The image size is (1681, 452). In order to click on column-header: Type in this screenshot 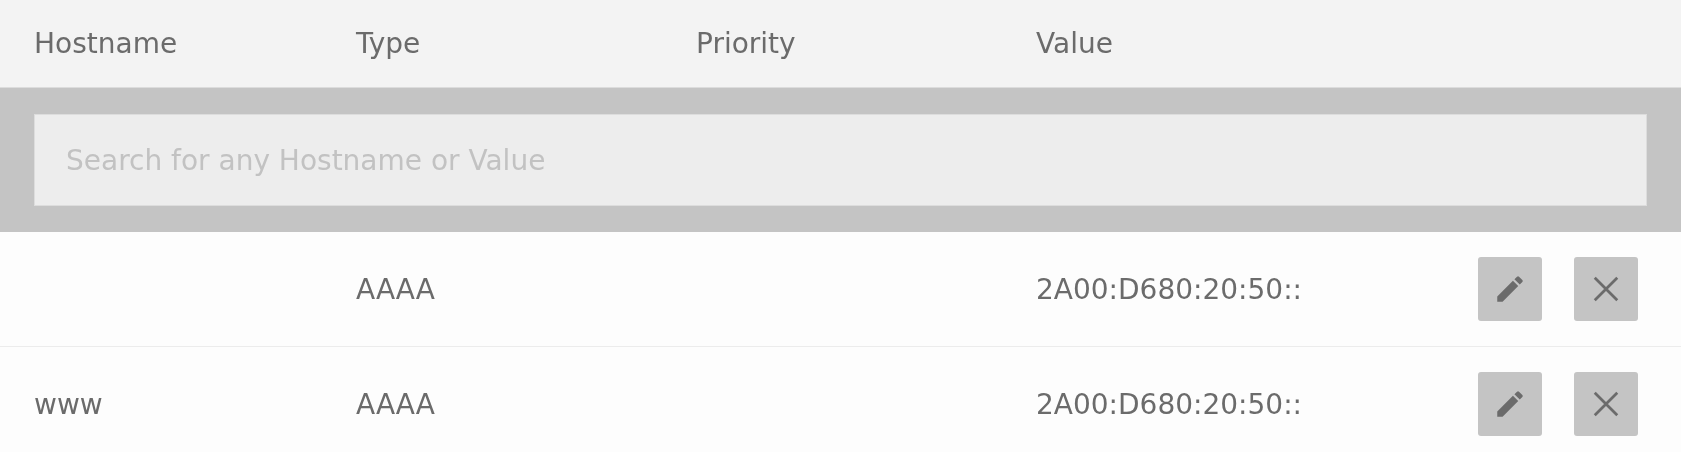, I will do `click(389, 43)`.